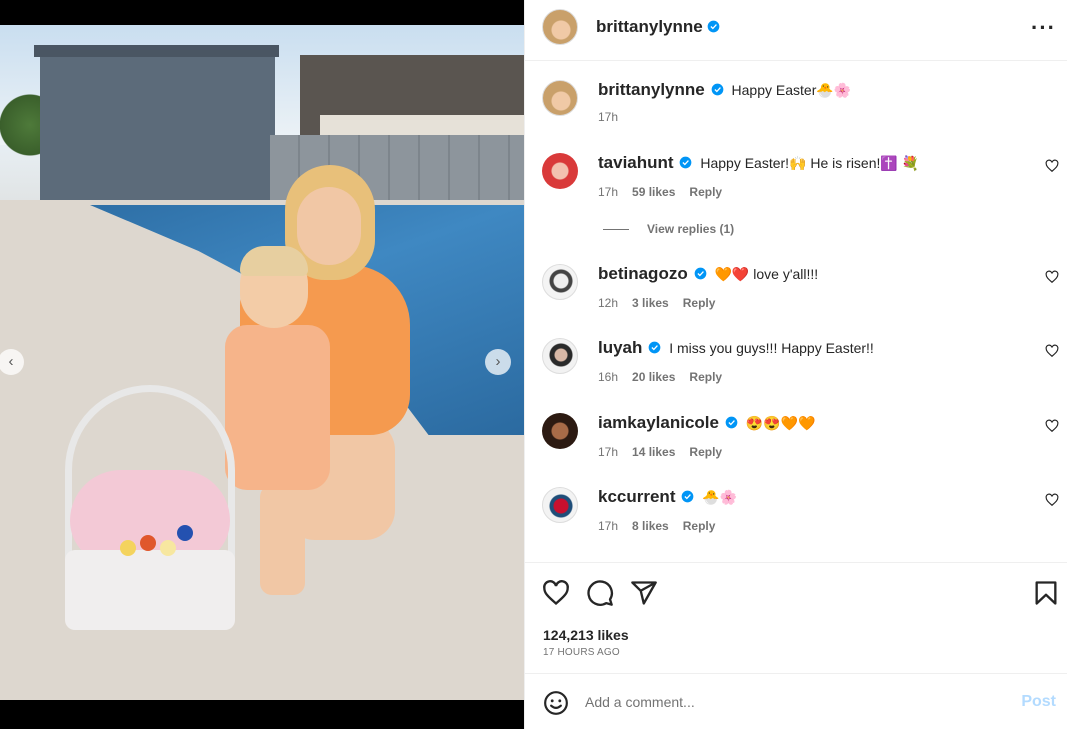 The image size is (1067, 729). What do you see at coordinates (796, 617) in the screenshot?
I see `post-actions: 124,213 likes 17 HOURS AGO` at bounding box center [796, 617].